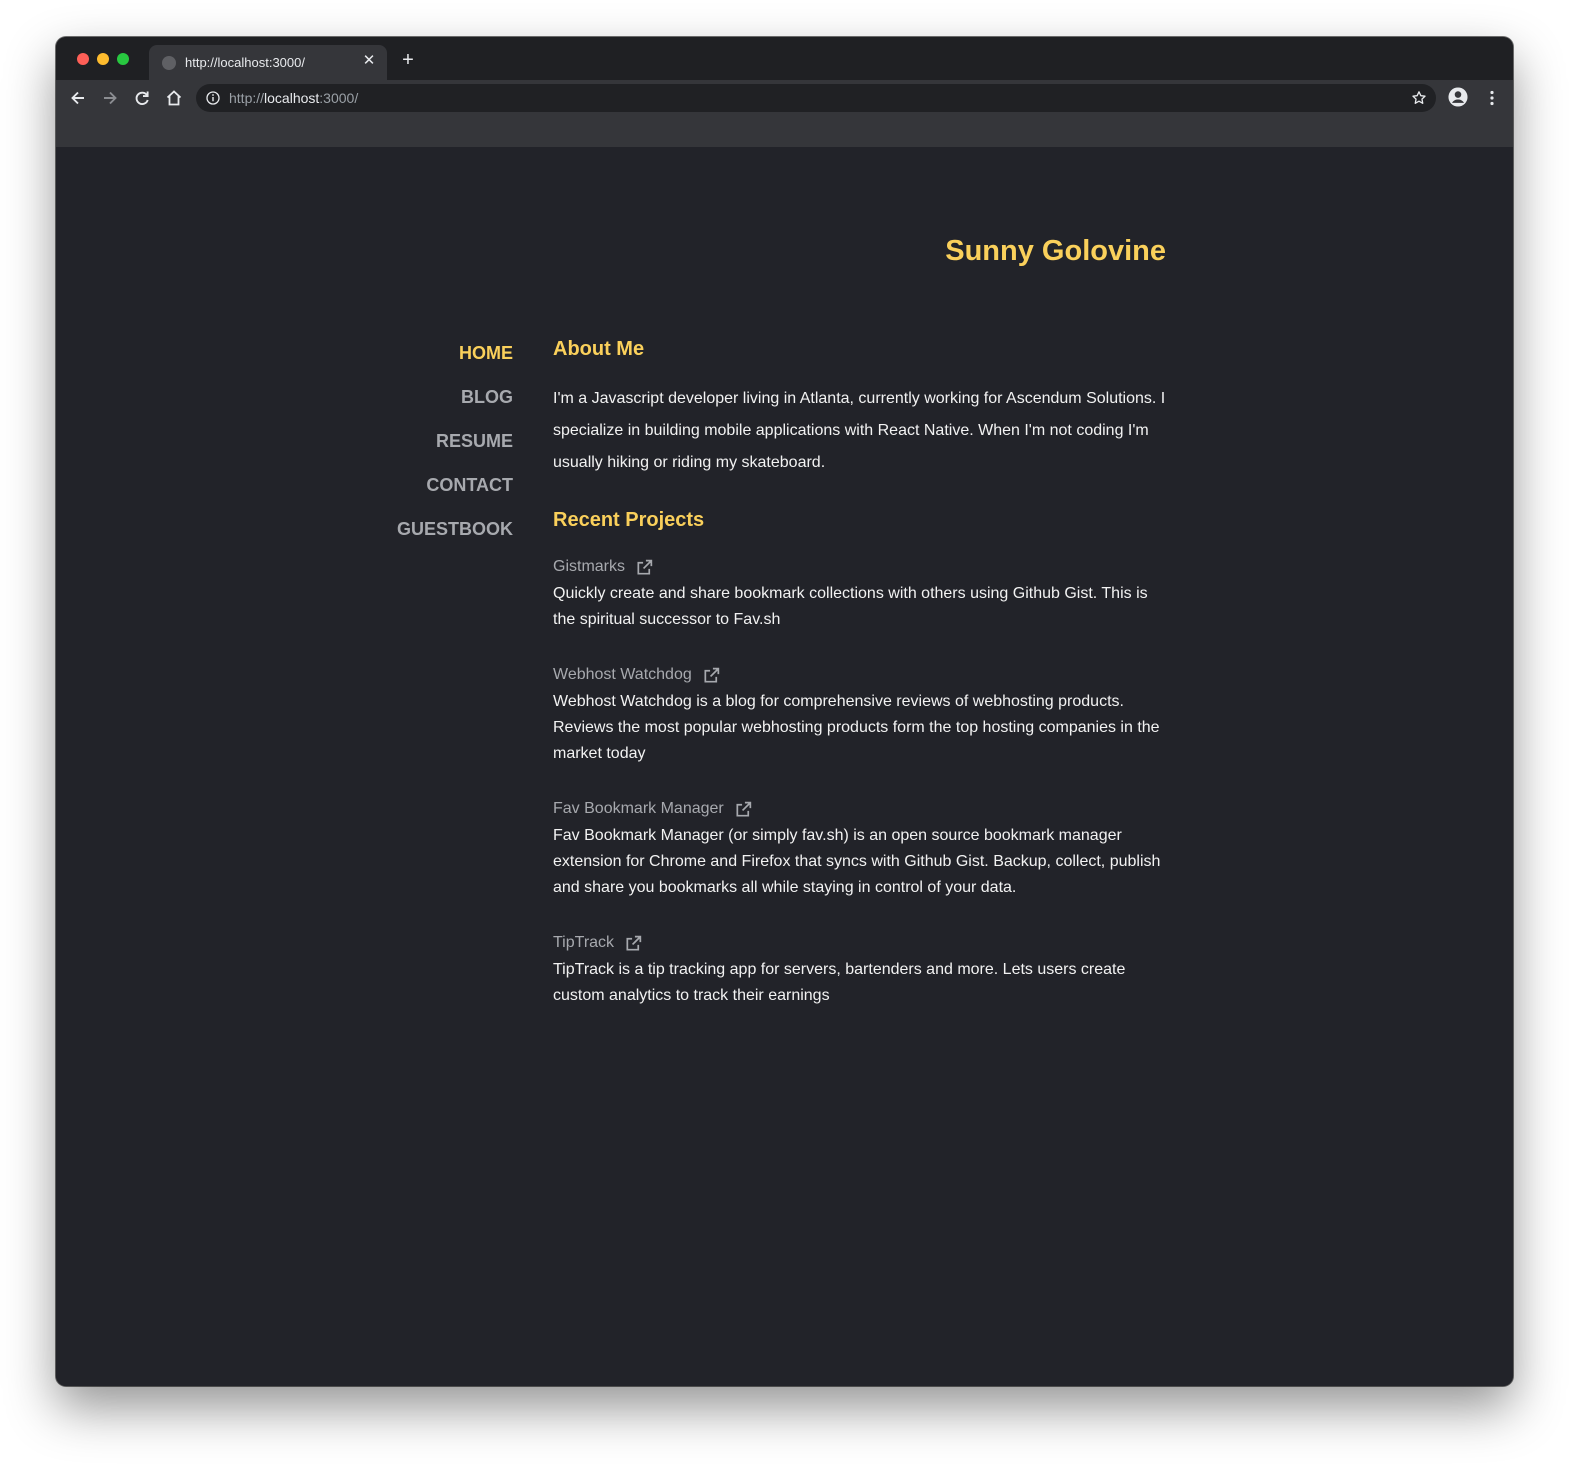  I want to click on reload-icon, so click(142, 98).